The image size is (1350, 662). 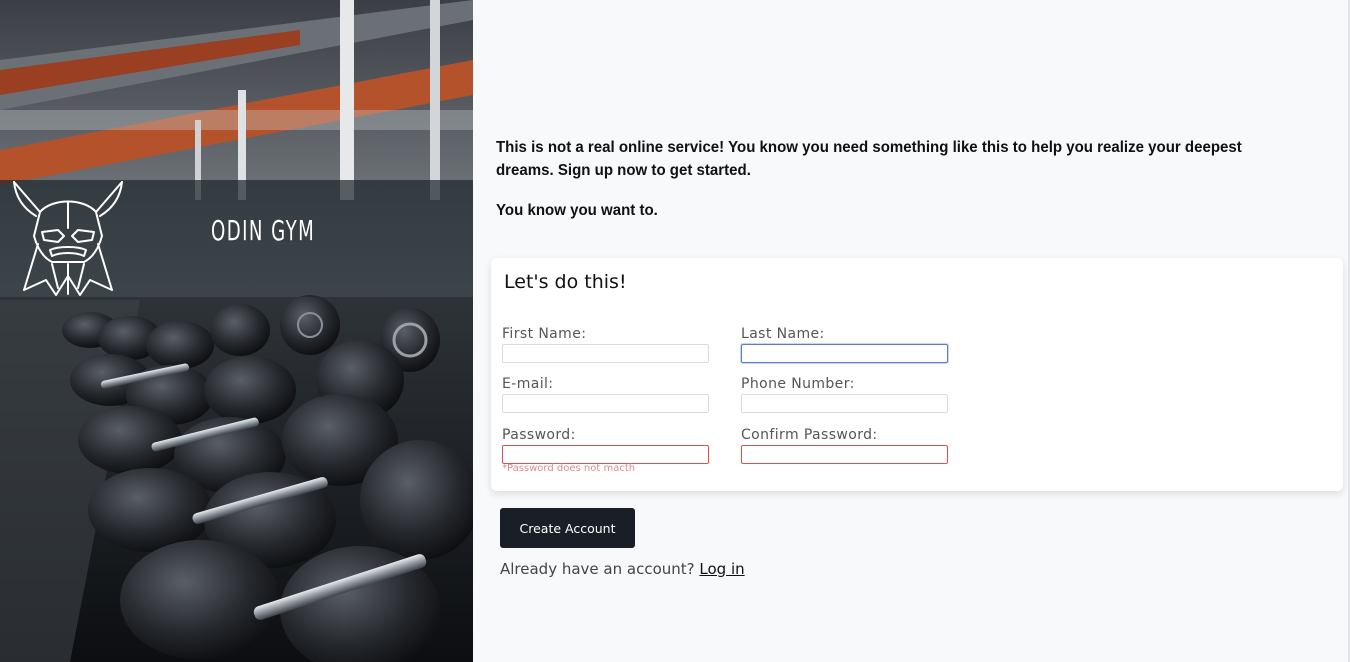 What do you see at coordinates (263, 230) in the screenshot?
I see `brand-name: ODIN GYM` at bounding box center [263, 230].